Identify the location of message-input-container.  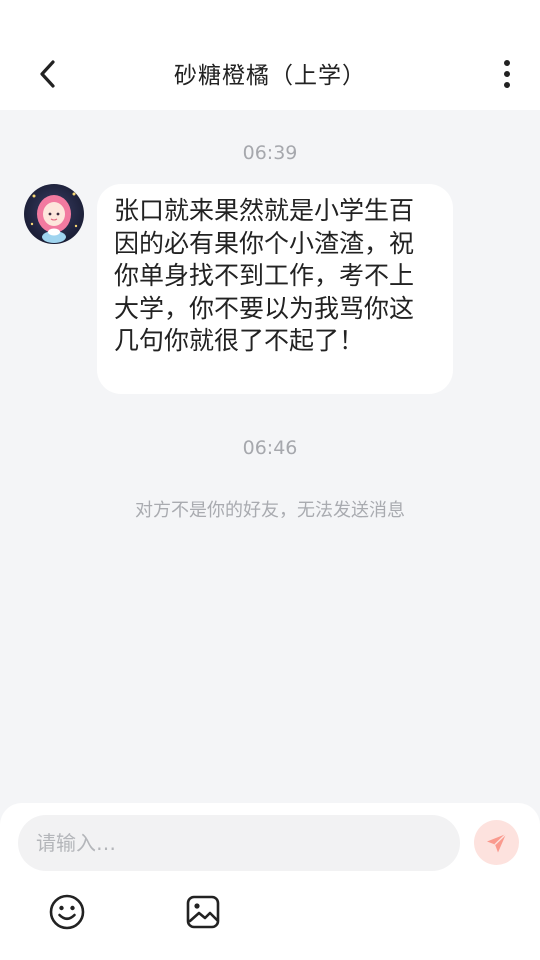
(239, 843).